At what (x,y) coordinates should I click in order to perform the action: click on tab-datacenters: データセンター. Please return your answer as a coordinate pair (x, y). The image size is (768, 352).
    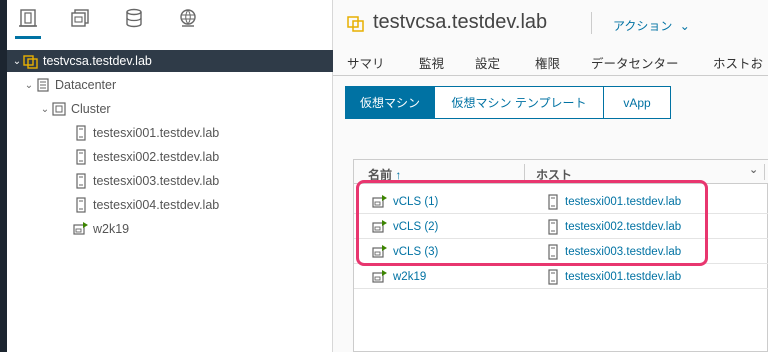
    Looking at the image, I should click on (635, 62).